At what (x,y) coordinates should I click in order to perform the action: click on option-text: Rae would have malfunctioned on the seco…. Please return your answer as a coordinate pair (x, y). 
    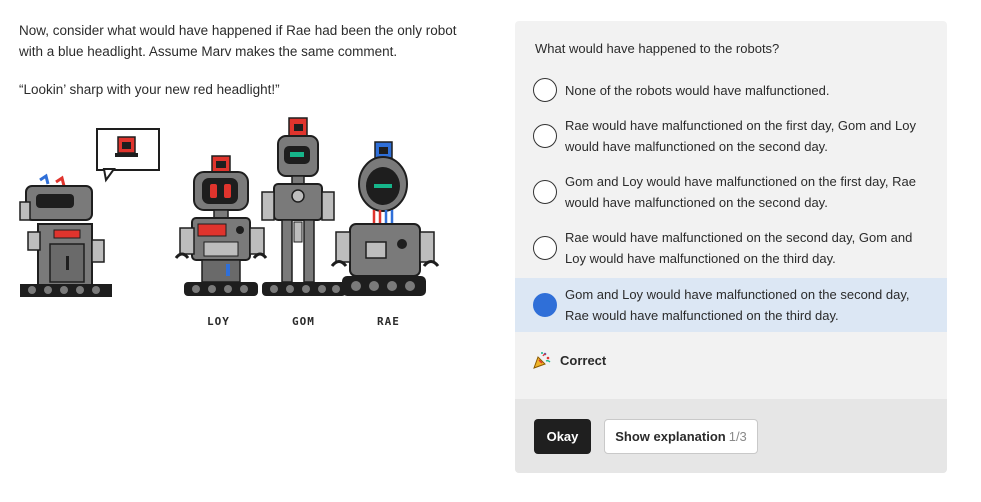
    Looking at the image, I should click on (739, 248).